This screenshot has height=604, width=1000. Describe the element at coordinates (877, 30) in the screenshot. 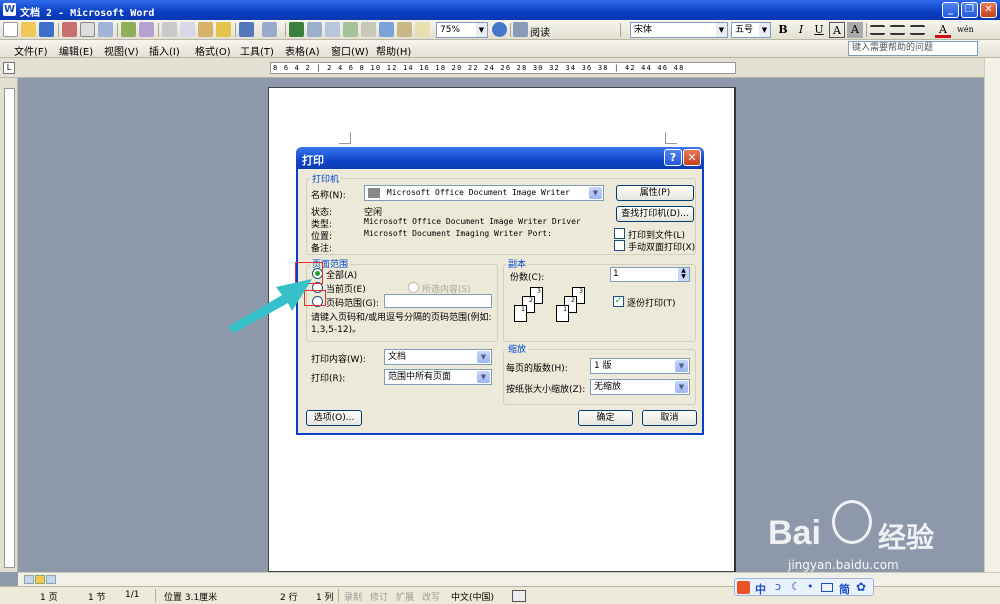

I see `justify-icon` at that location.